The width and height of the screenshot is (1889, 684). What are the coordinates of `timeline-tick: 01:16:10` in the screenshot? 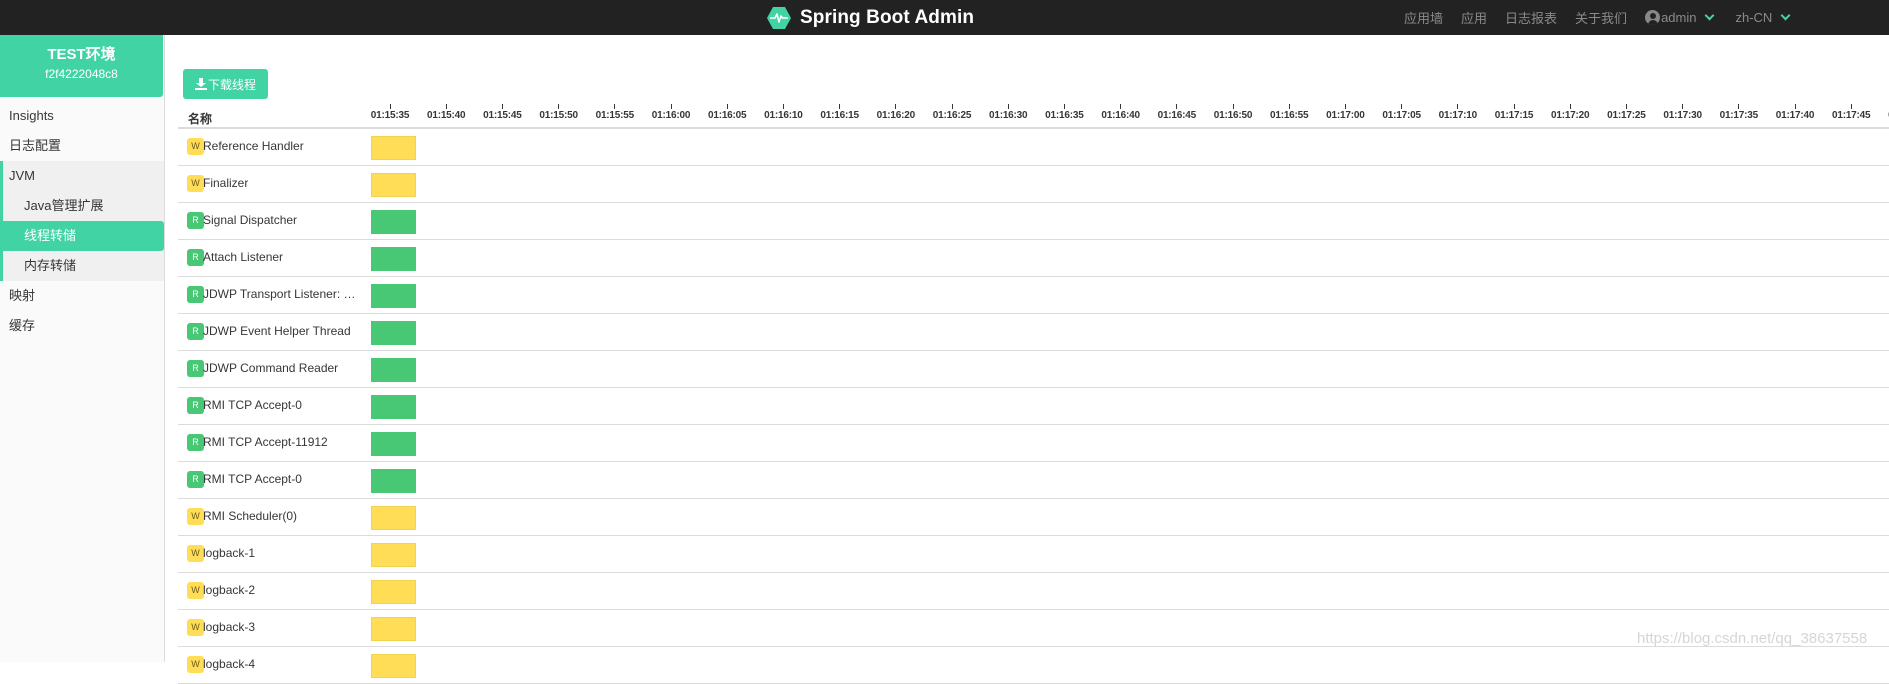 It's located at (783, 112).